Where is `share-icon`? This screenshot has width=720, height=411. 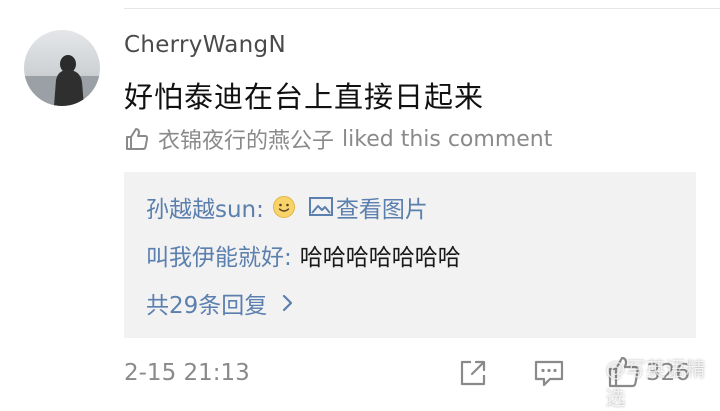 share-icon is located at coordinates (473, 373).